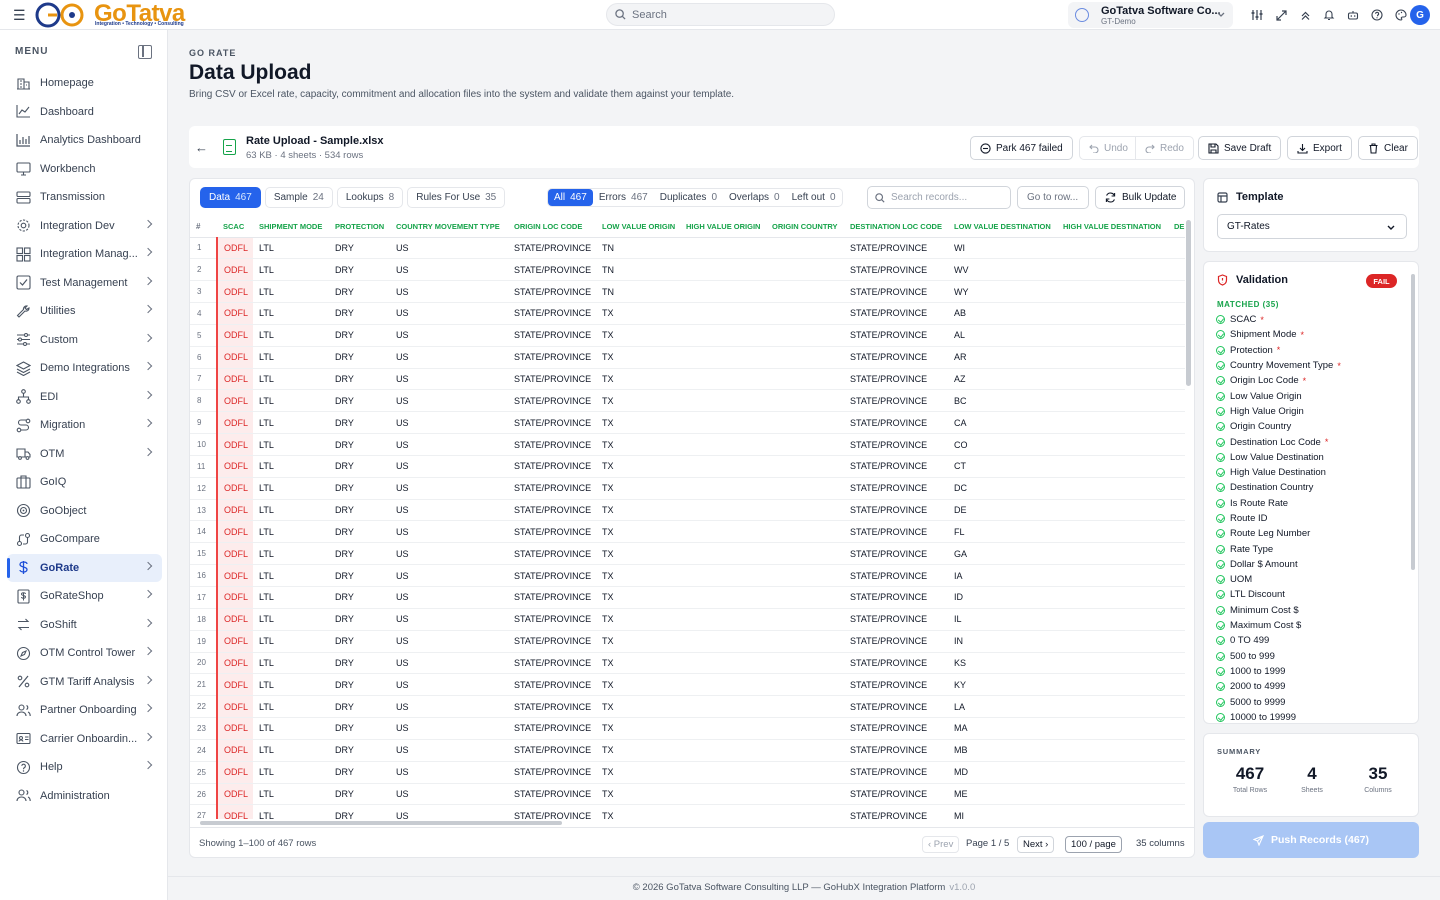 This screenshot has height=900, width=1440. I want to click on table-cell: GA, so click(1002, 554).